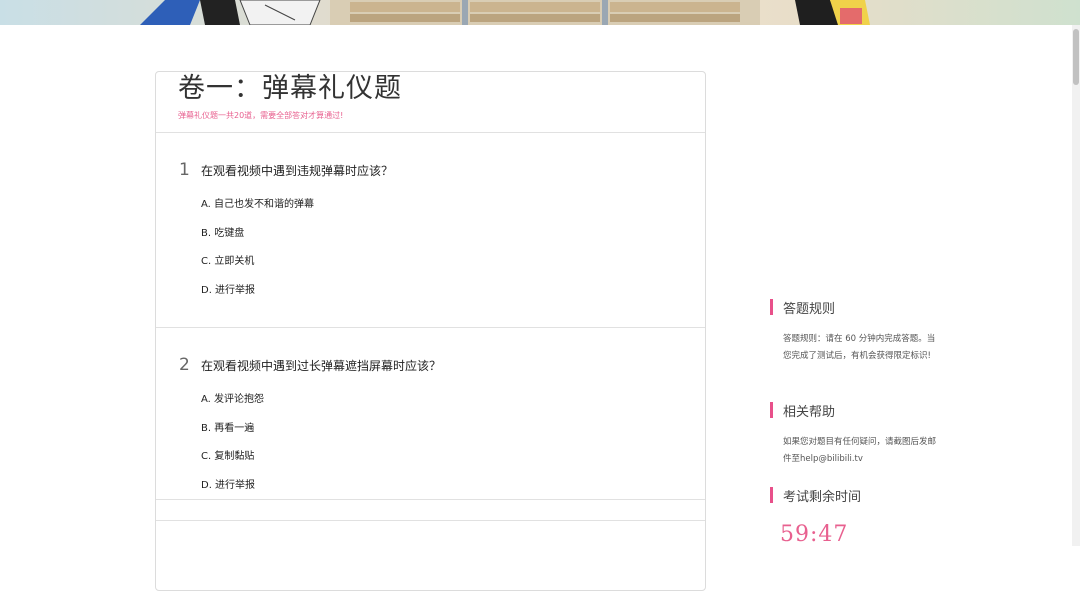  I want to click on timer-section: 考试剩余时间, so click(860, 495).